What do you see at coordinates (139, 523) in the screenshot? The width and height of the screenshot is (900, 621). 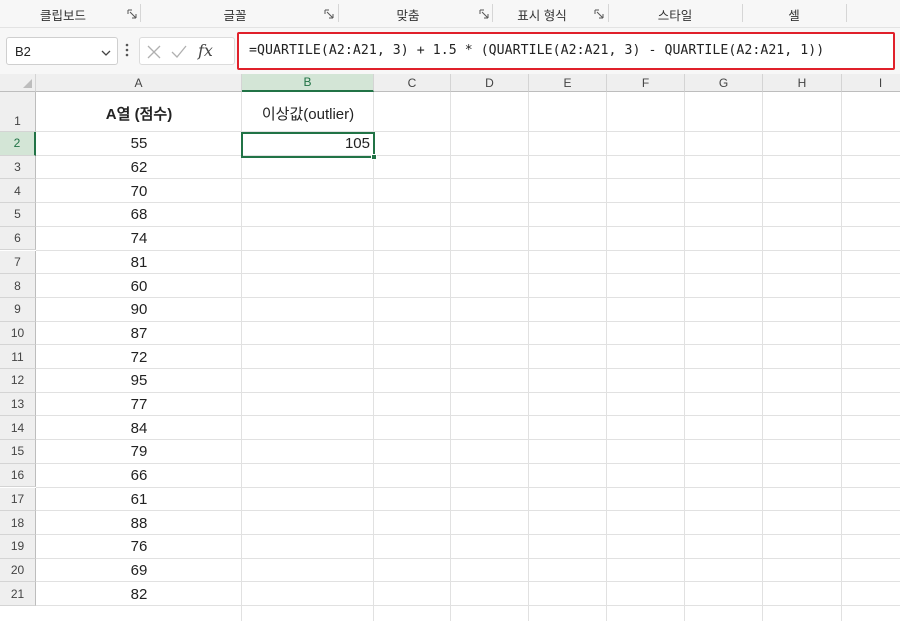 I see `cell-a18: 88` at bounding box center [139, 523].